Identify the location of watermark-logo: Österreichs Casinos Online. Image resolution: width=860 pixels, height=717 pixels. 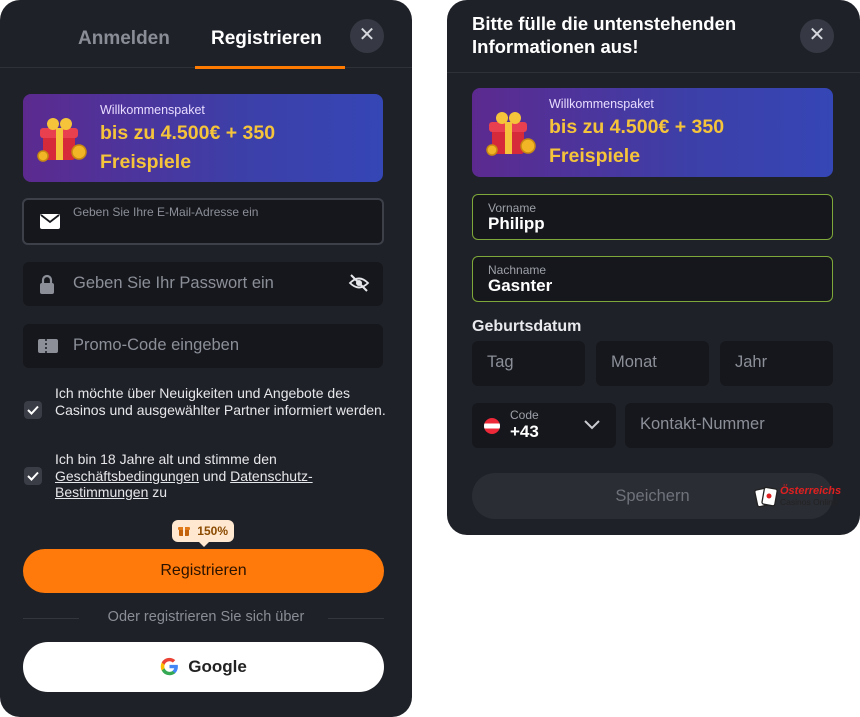
(802, 497).